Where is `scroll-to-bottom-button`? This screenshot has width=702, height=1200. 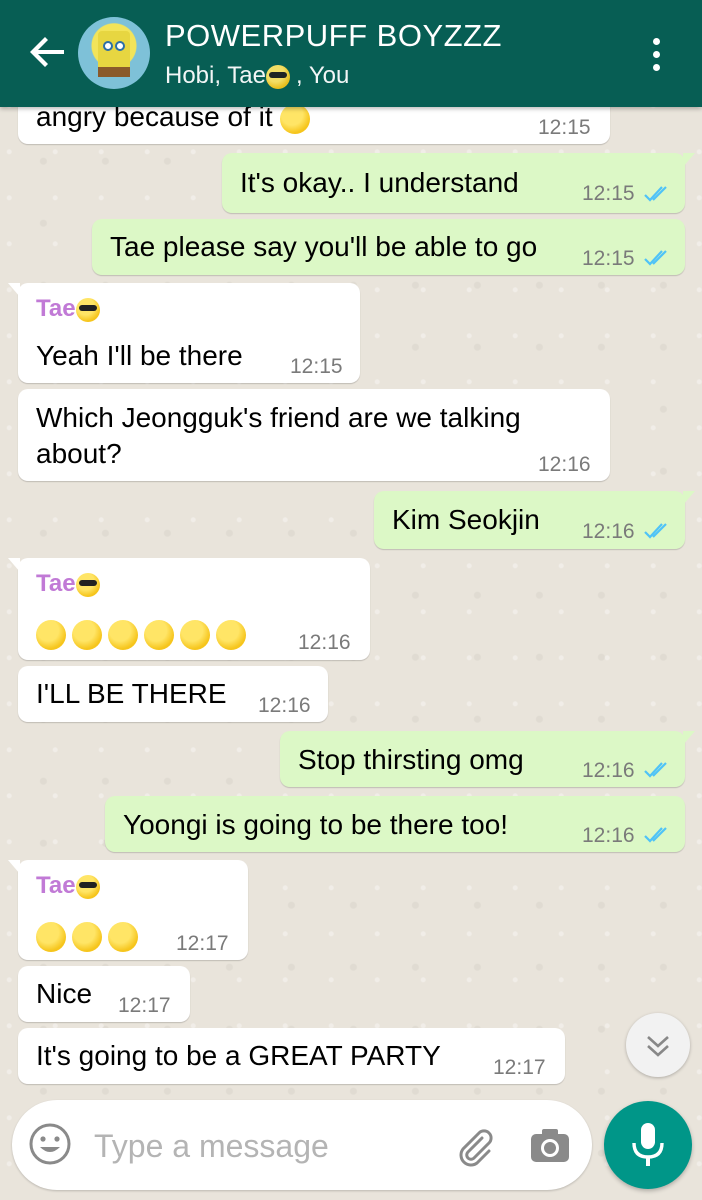 scroll-to-bottom-button is located at coordinates (658, 1045).